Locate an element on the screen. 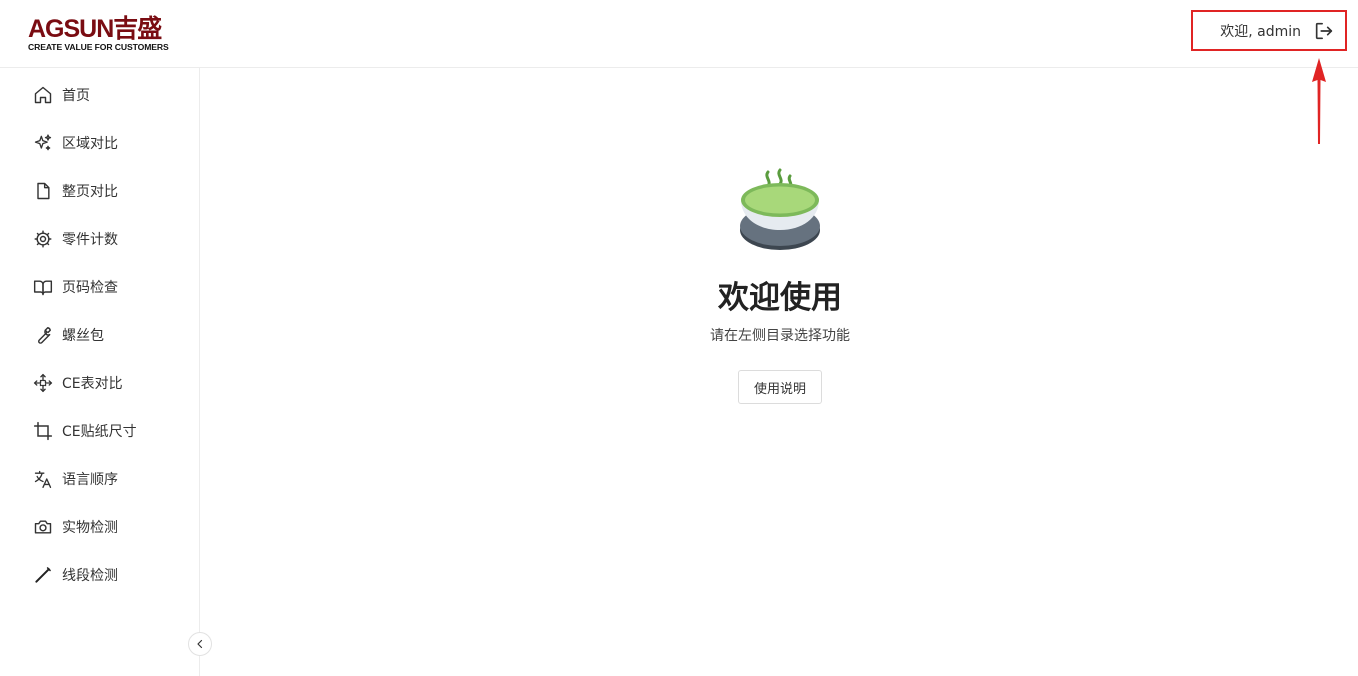 The image size is (1358, 676). crop-icon is located at coordinates (43, 431).